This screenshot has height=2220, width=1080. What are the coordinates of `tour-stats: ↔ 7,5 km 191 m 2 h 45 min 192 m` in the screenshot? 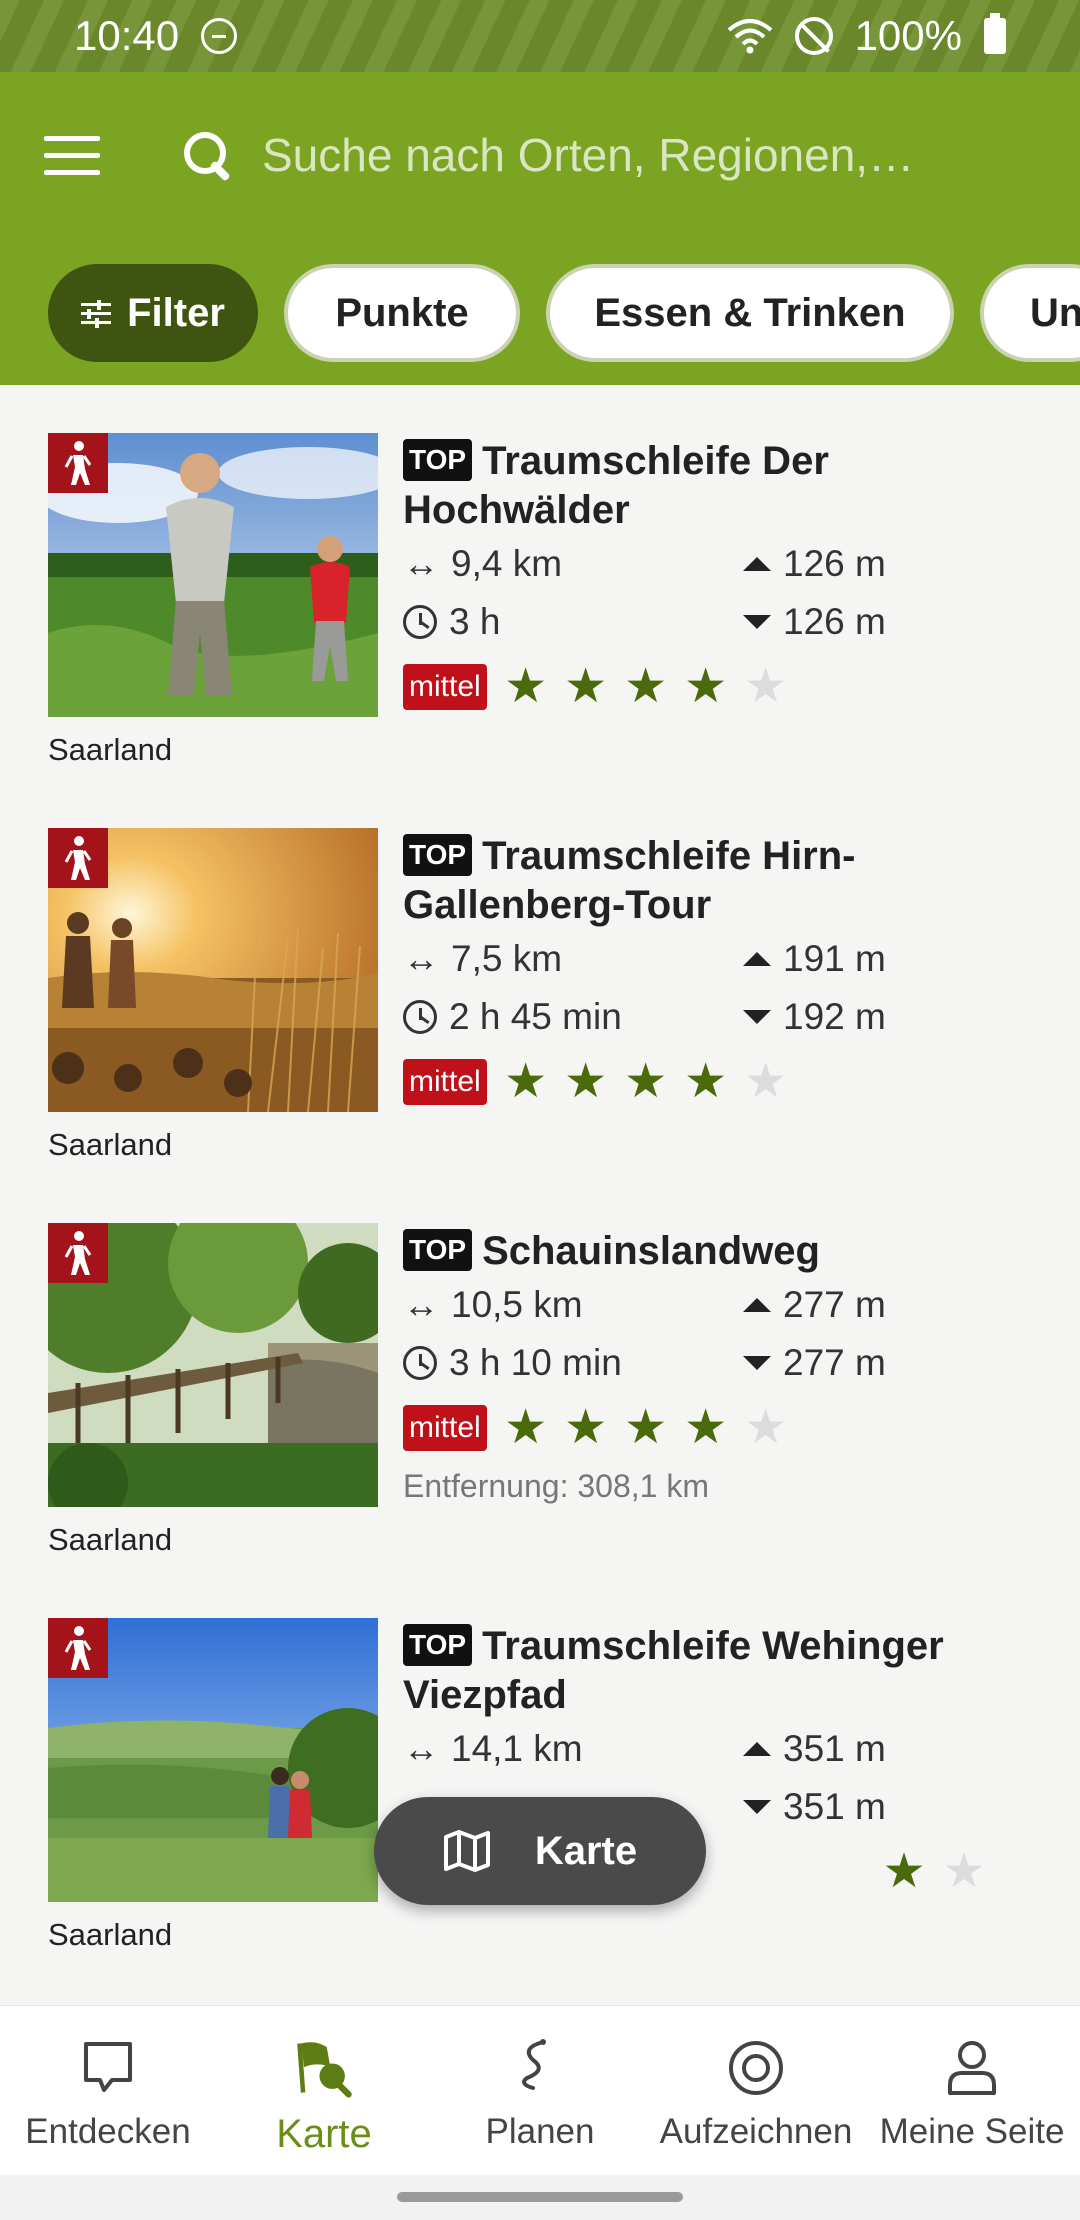 It's located at (723, 991).